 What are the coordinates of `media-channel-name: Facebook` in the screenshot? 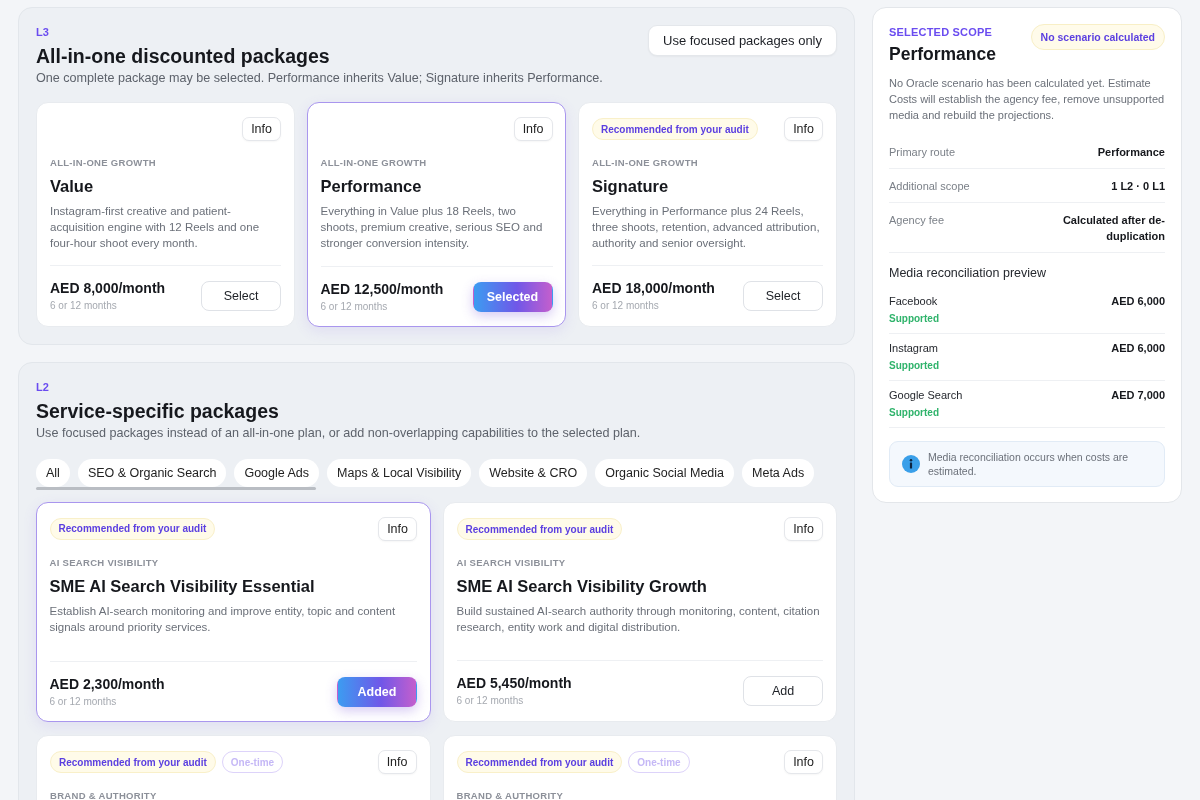 It's located at (914, 301).